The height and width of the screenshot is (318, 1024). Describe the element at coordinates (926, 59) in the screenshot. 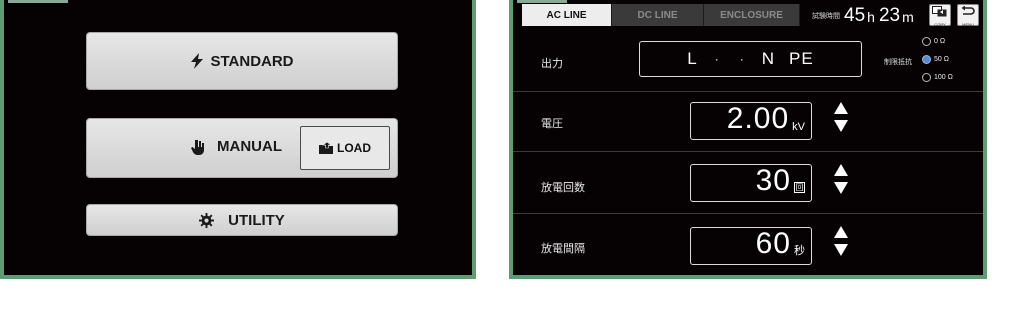

I see `radio-selected-icon` at that location.